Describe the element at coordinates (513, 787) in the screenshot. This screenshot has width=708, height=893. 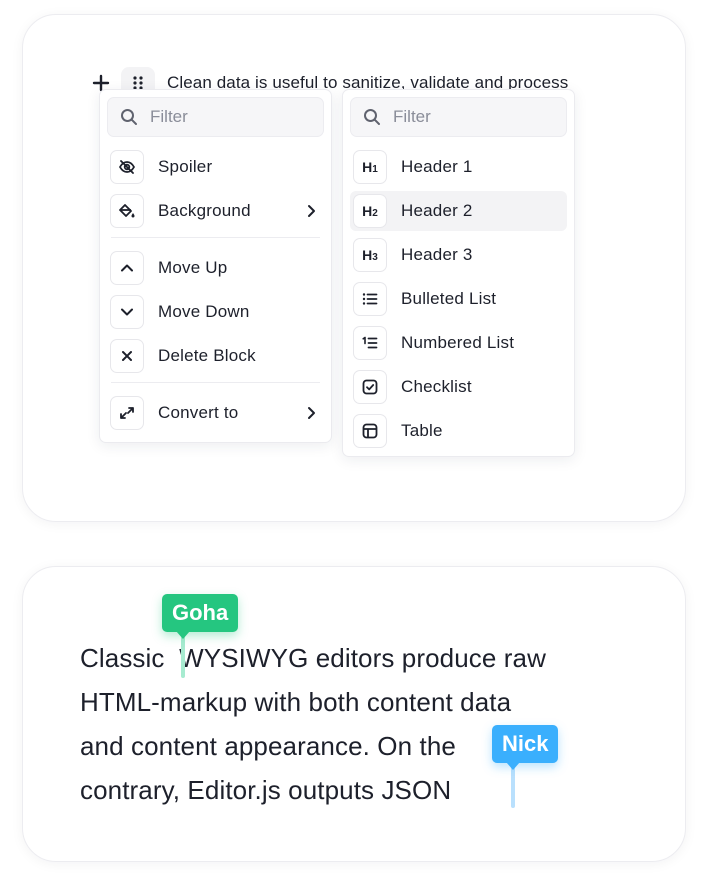
I see `collab-caret-nick` at that location.